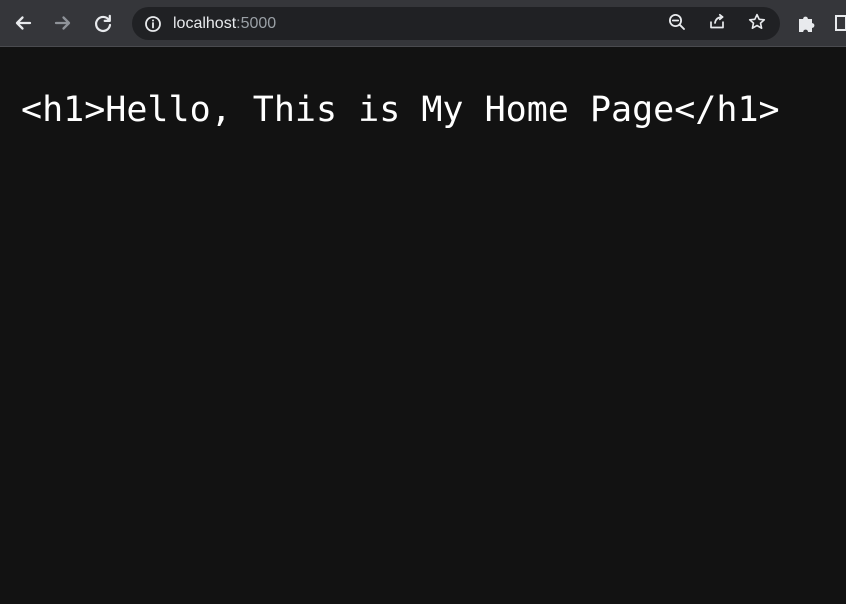  What do you see at coordinates (400, 110) in the screenshot?
I see `page-html-text: <h1>Hello, This is My Home Page</h1>` at bounding box center [400, 110].